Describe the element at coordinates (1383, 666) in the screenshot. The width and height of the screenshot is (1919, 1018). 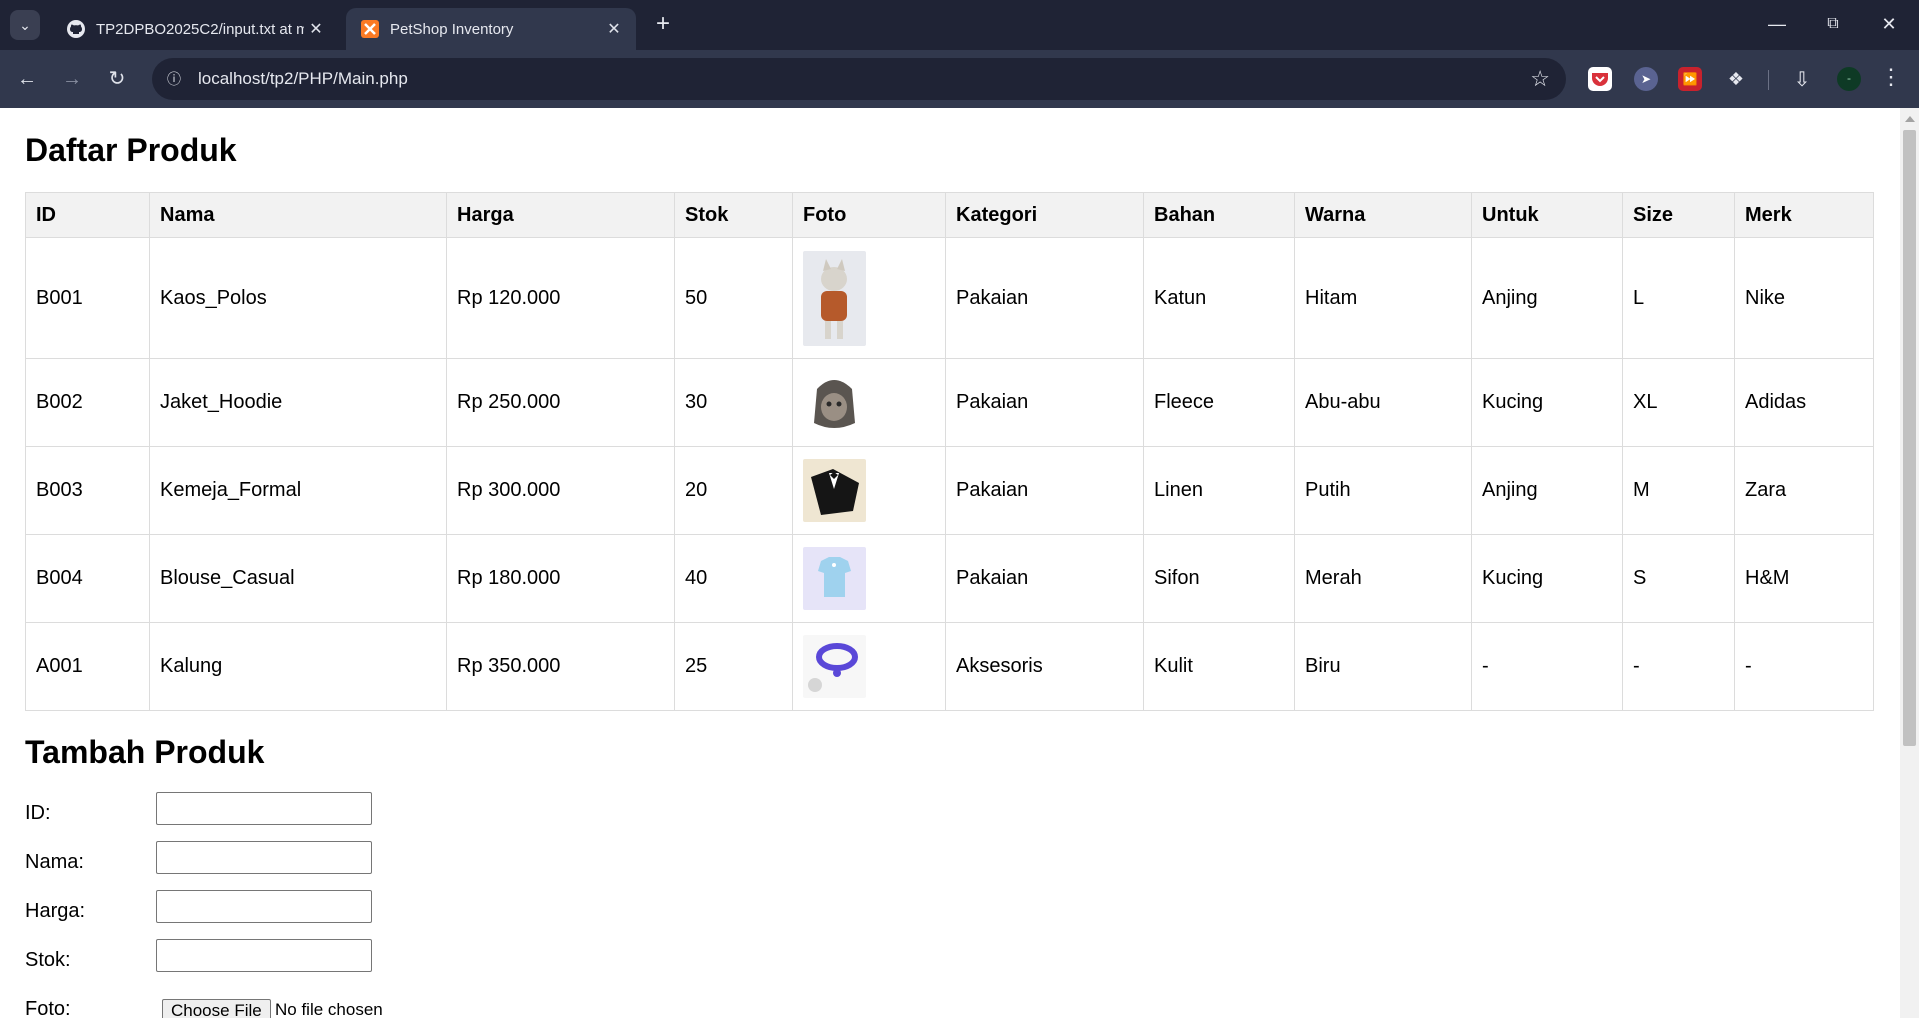
I see `cell-warna: Biru` at that location.